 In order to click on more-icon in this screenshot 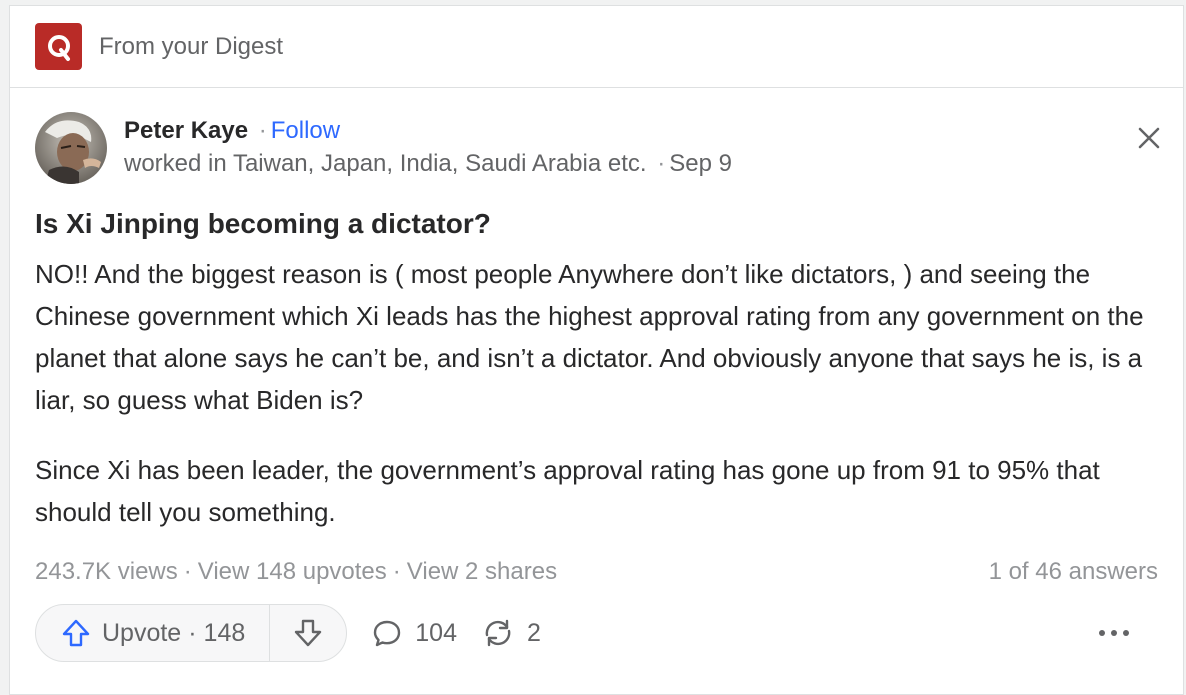, I will do `click(1114, 633)`.